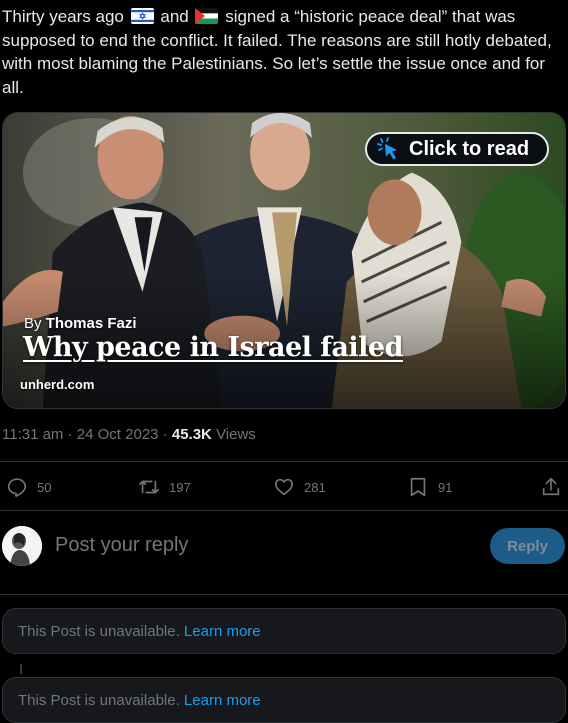 The image size is (568, 723). What do you see at coordinates (213, 347) in the screenshot?
I see `article-headline: Why peace in Israel failed` at bounding box center [213, 347].